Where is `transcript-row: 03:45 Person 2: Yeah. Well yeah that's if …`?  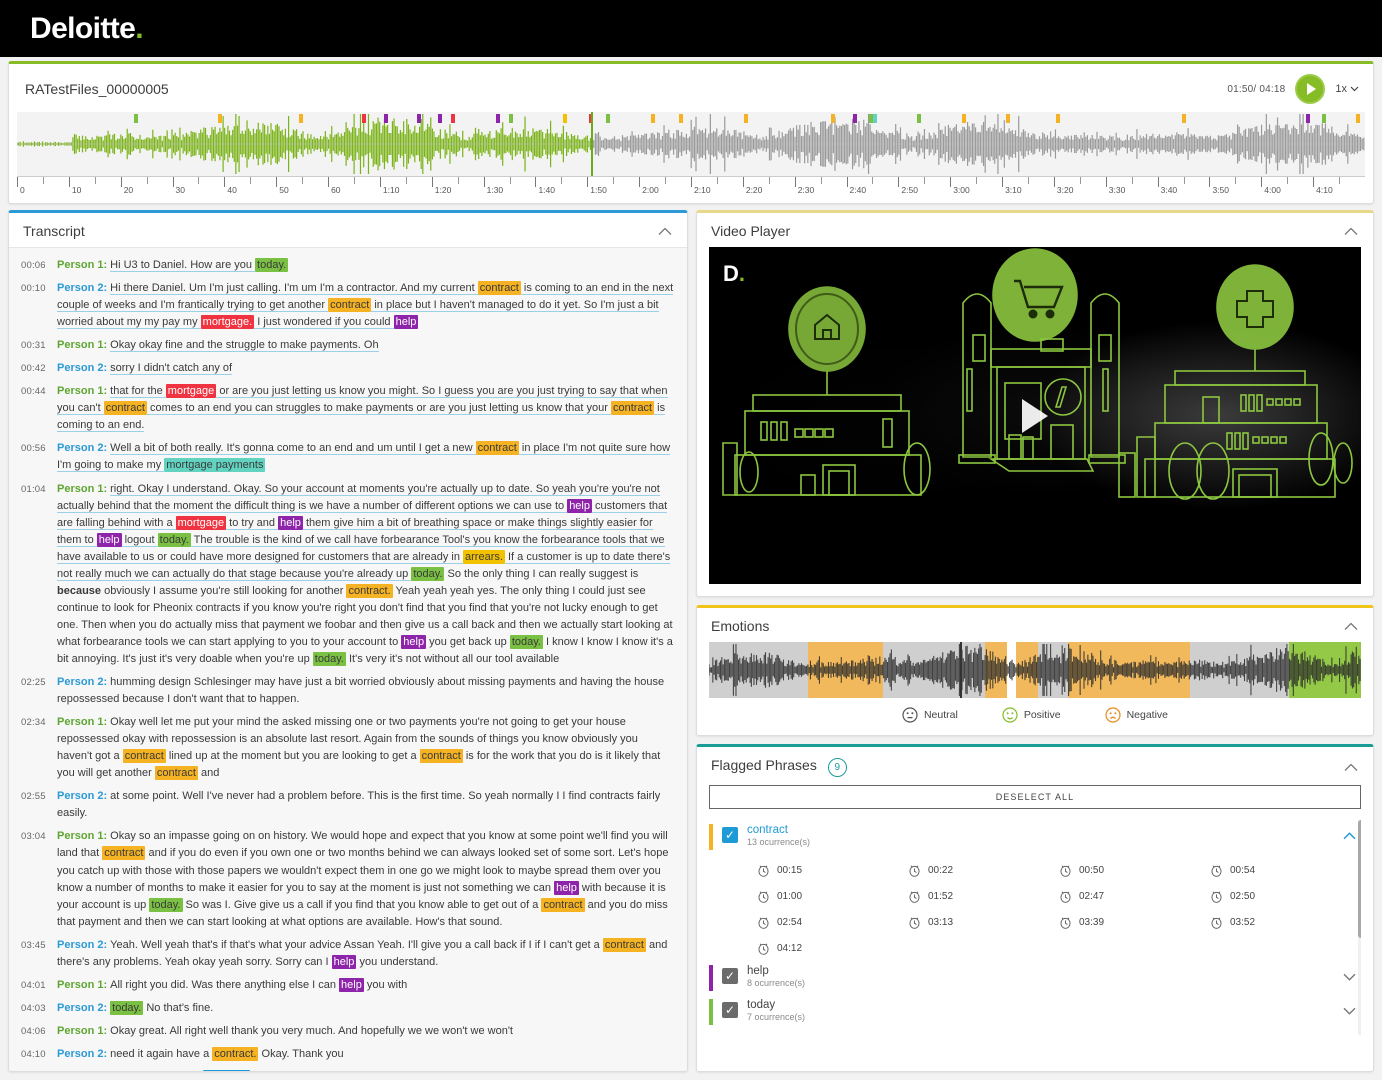
transcript-row: 03:45 Person 2: Yeah. Well yeah that's if … is located at coordinates (348, 954).